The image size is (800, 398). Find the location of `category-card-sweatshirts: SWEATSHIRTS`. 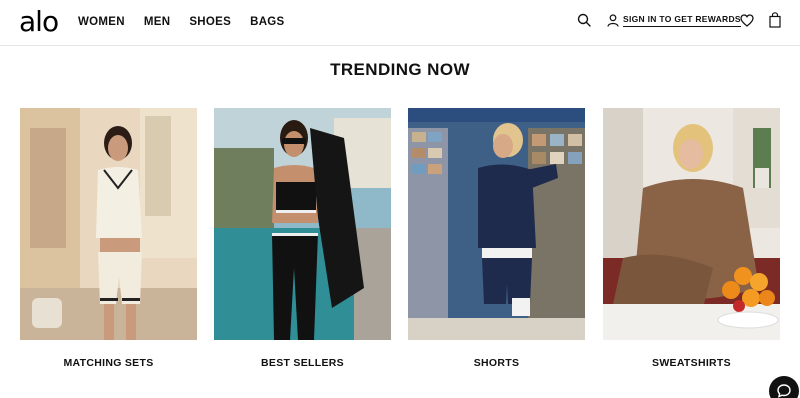

category-card-sweatshirts: SWEATSHIRTS is located at coordinates (691, 238).